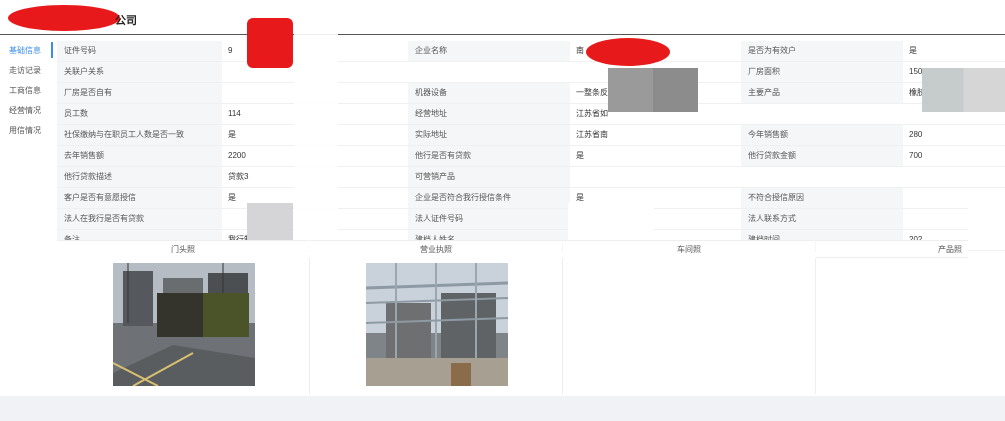 This screenshot has width=1005, height=421. What do you see at coordinates (25, 71) in the screenshot?
I see `sidebar-item-visit-records: 走访记录` at bounding box center [25, 71].